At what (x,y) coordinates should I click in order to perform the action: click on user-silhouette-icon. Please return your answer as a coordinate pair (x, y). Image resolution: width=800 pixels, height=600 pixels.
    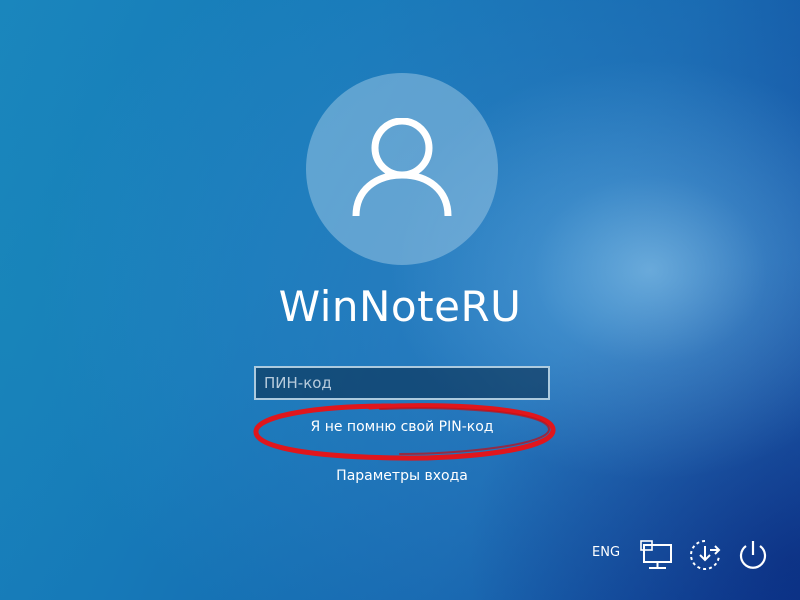
    Looking at the image, I should click on (402, 167).